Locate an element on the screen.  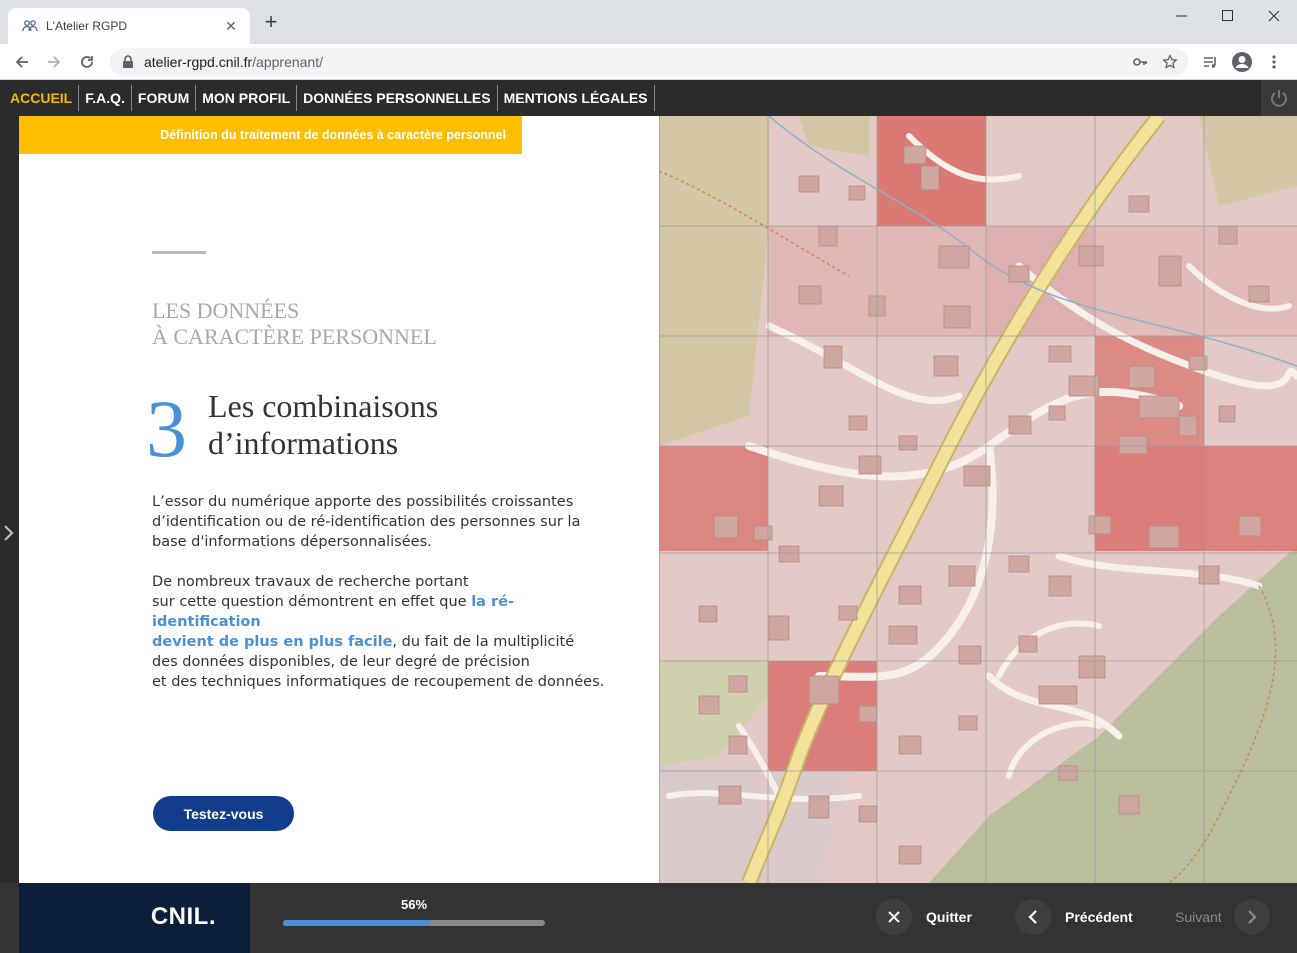
previous-button: Précédent is located at coordinates (1081, 917).